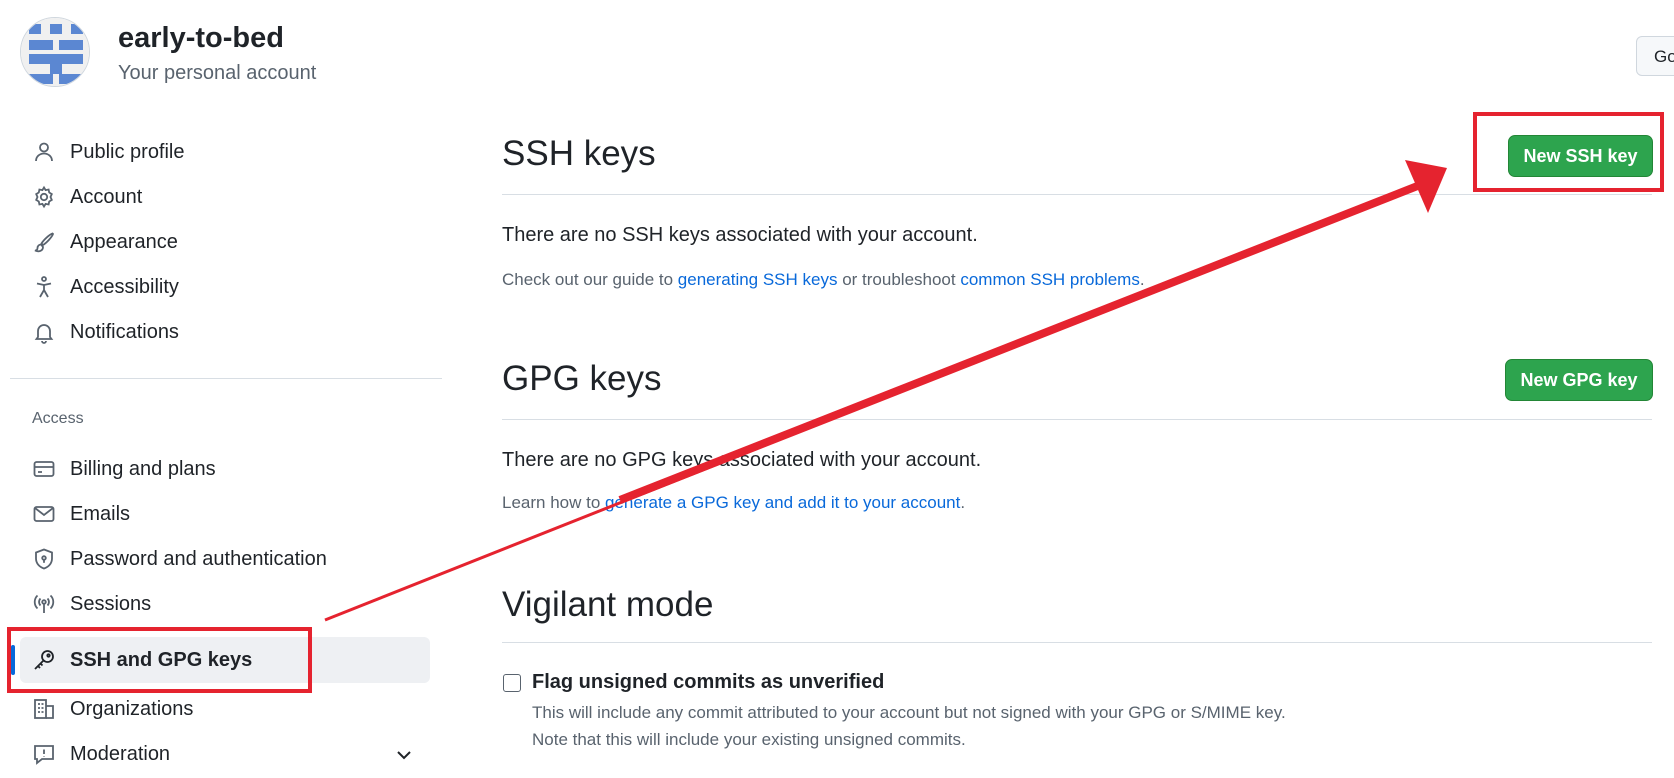 This screenshot has height=778, width=1674. Describe the element at coordinates (58, 418) in the screenshot. I see `sidebar-heading-access: Access` at that location.